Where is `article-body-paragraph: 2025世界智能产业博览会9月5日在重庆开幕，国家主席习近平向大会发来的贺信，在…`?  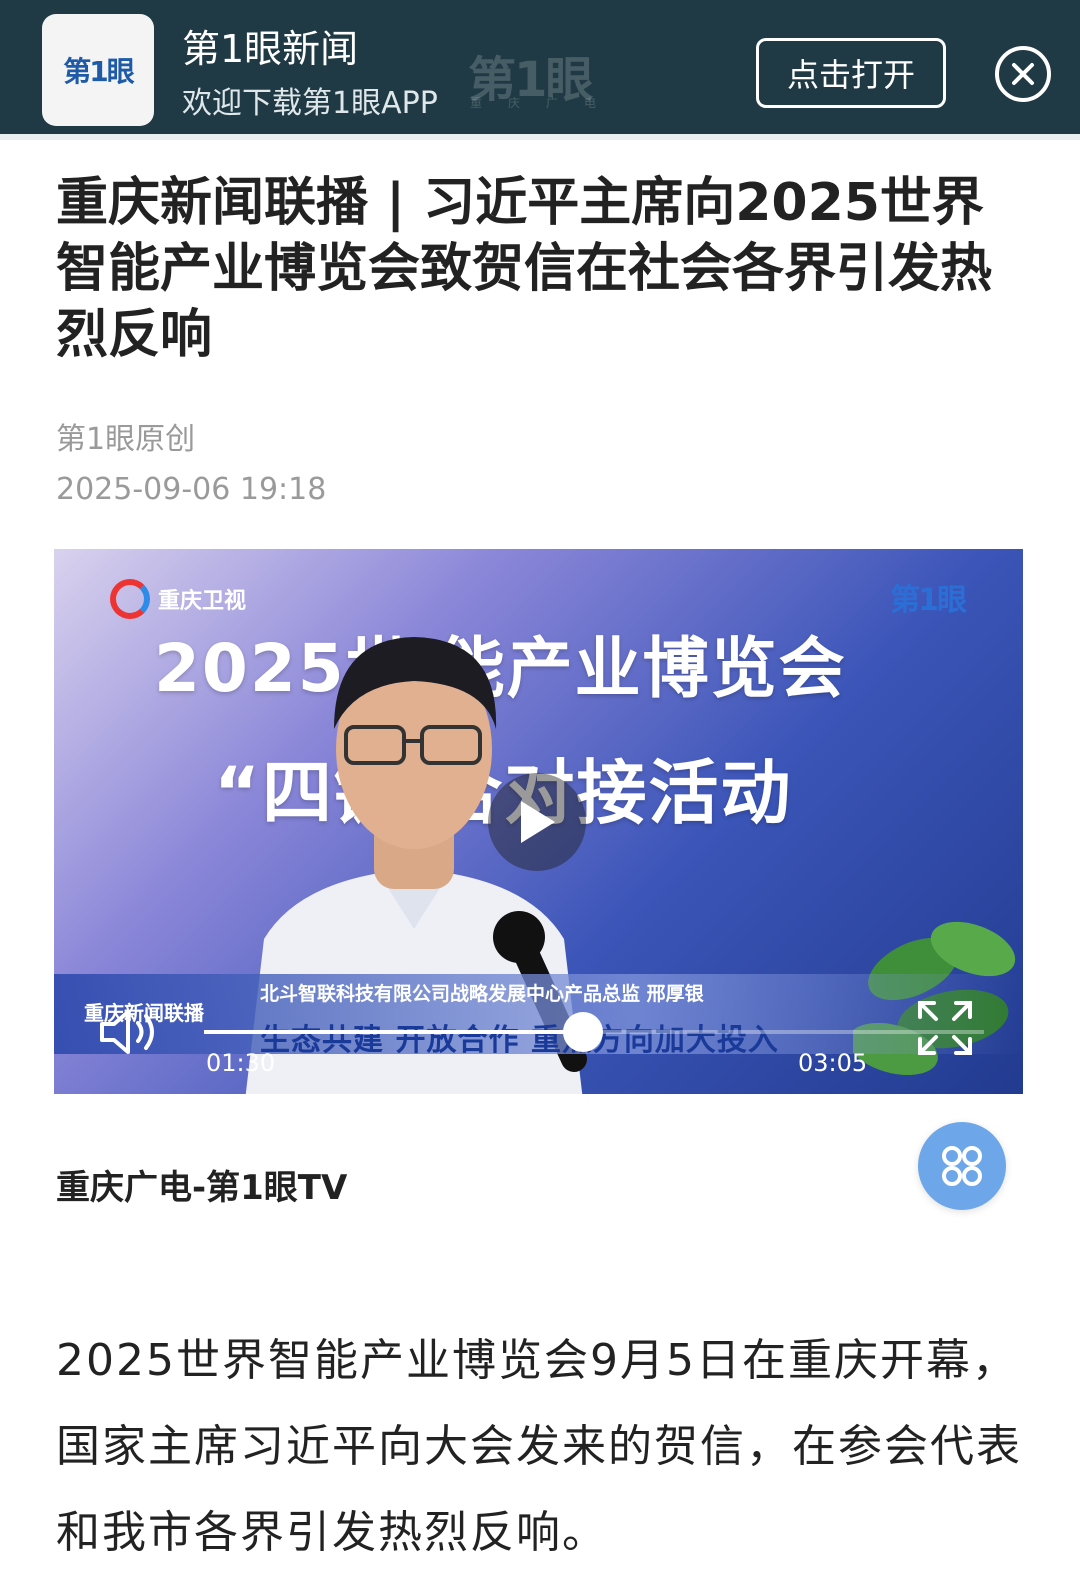 article-body-paragraph: 2025世界智能产业博览会9月5日在重庆开幕，国家主席习近平向大会发来的贺信，在… is located at coordinates (539, 1446).